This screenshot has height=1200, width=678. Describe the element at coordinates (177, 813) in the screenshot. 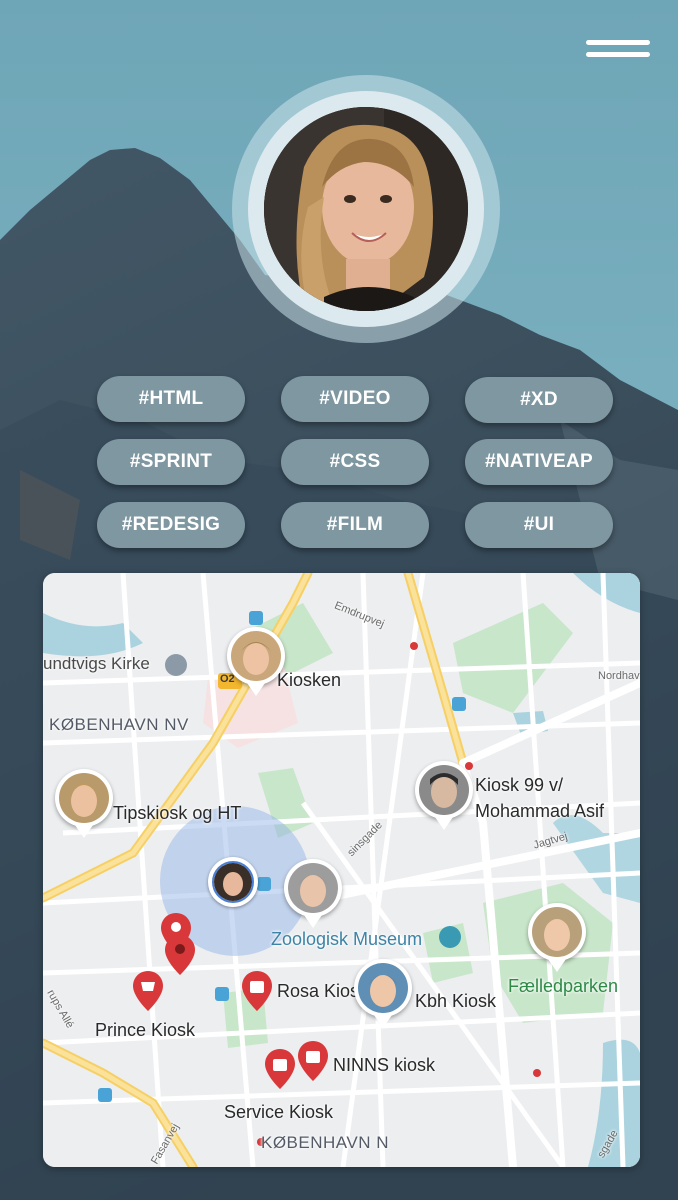

I see `kiosk-label-tipskiosk: Tipskiosk og HT` at that location.